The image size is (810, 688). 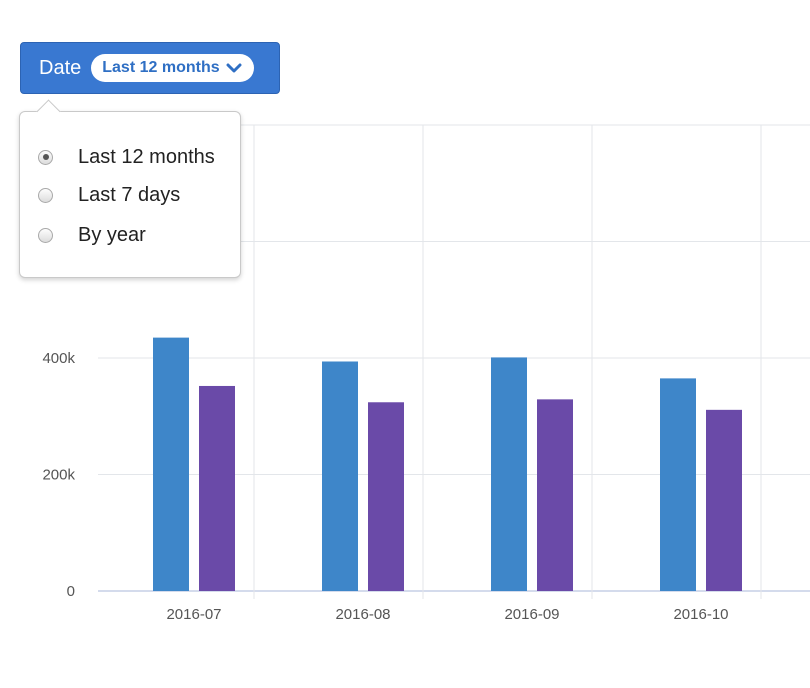 I want to click on x-tick-label: 2016-07, so click(x=193, y=614).